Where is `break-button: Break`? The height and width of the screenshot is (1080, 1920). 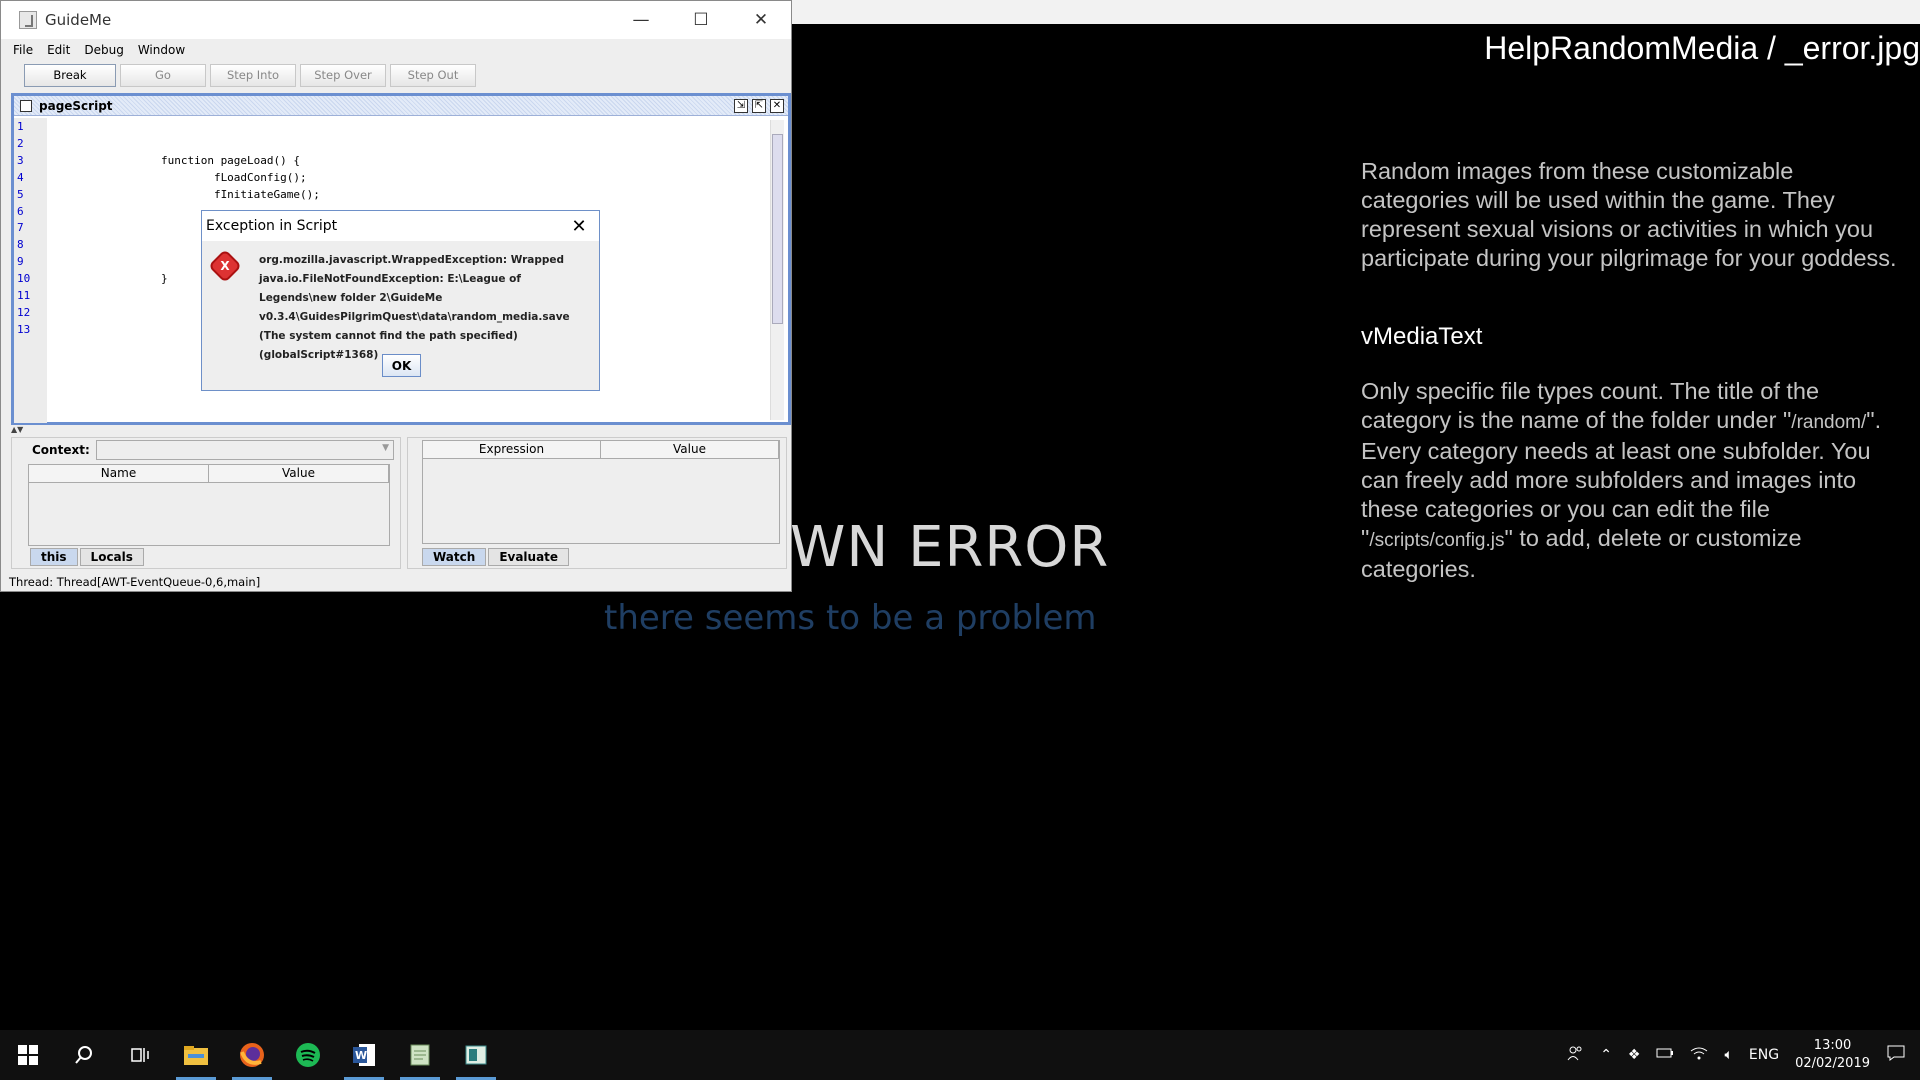 break-button: Break is located at coordinates (70, 75).